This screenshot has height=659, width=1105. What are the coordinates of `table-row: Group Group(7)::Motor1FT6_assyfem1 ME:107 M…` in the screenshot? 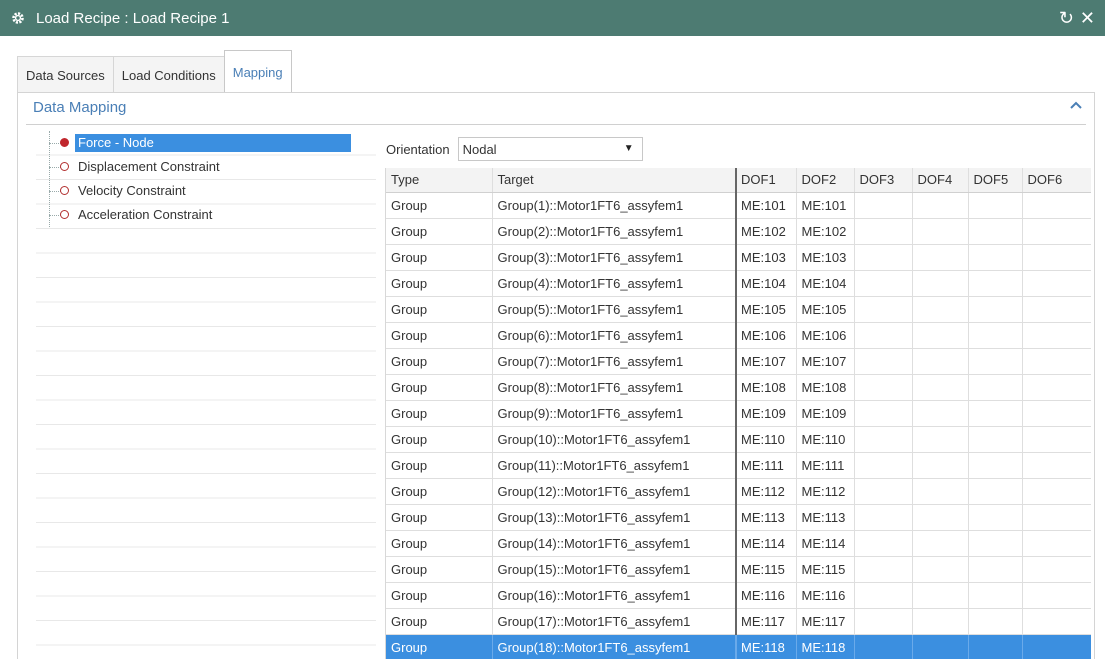 It's located at (738, 361).